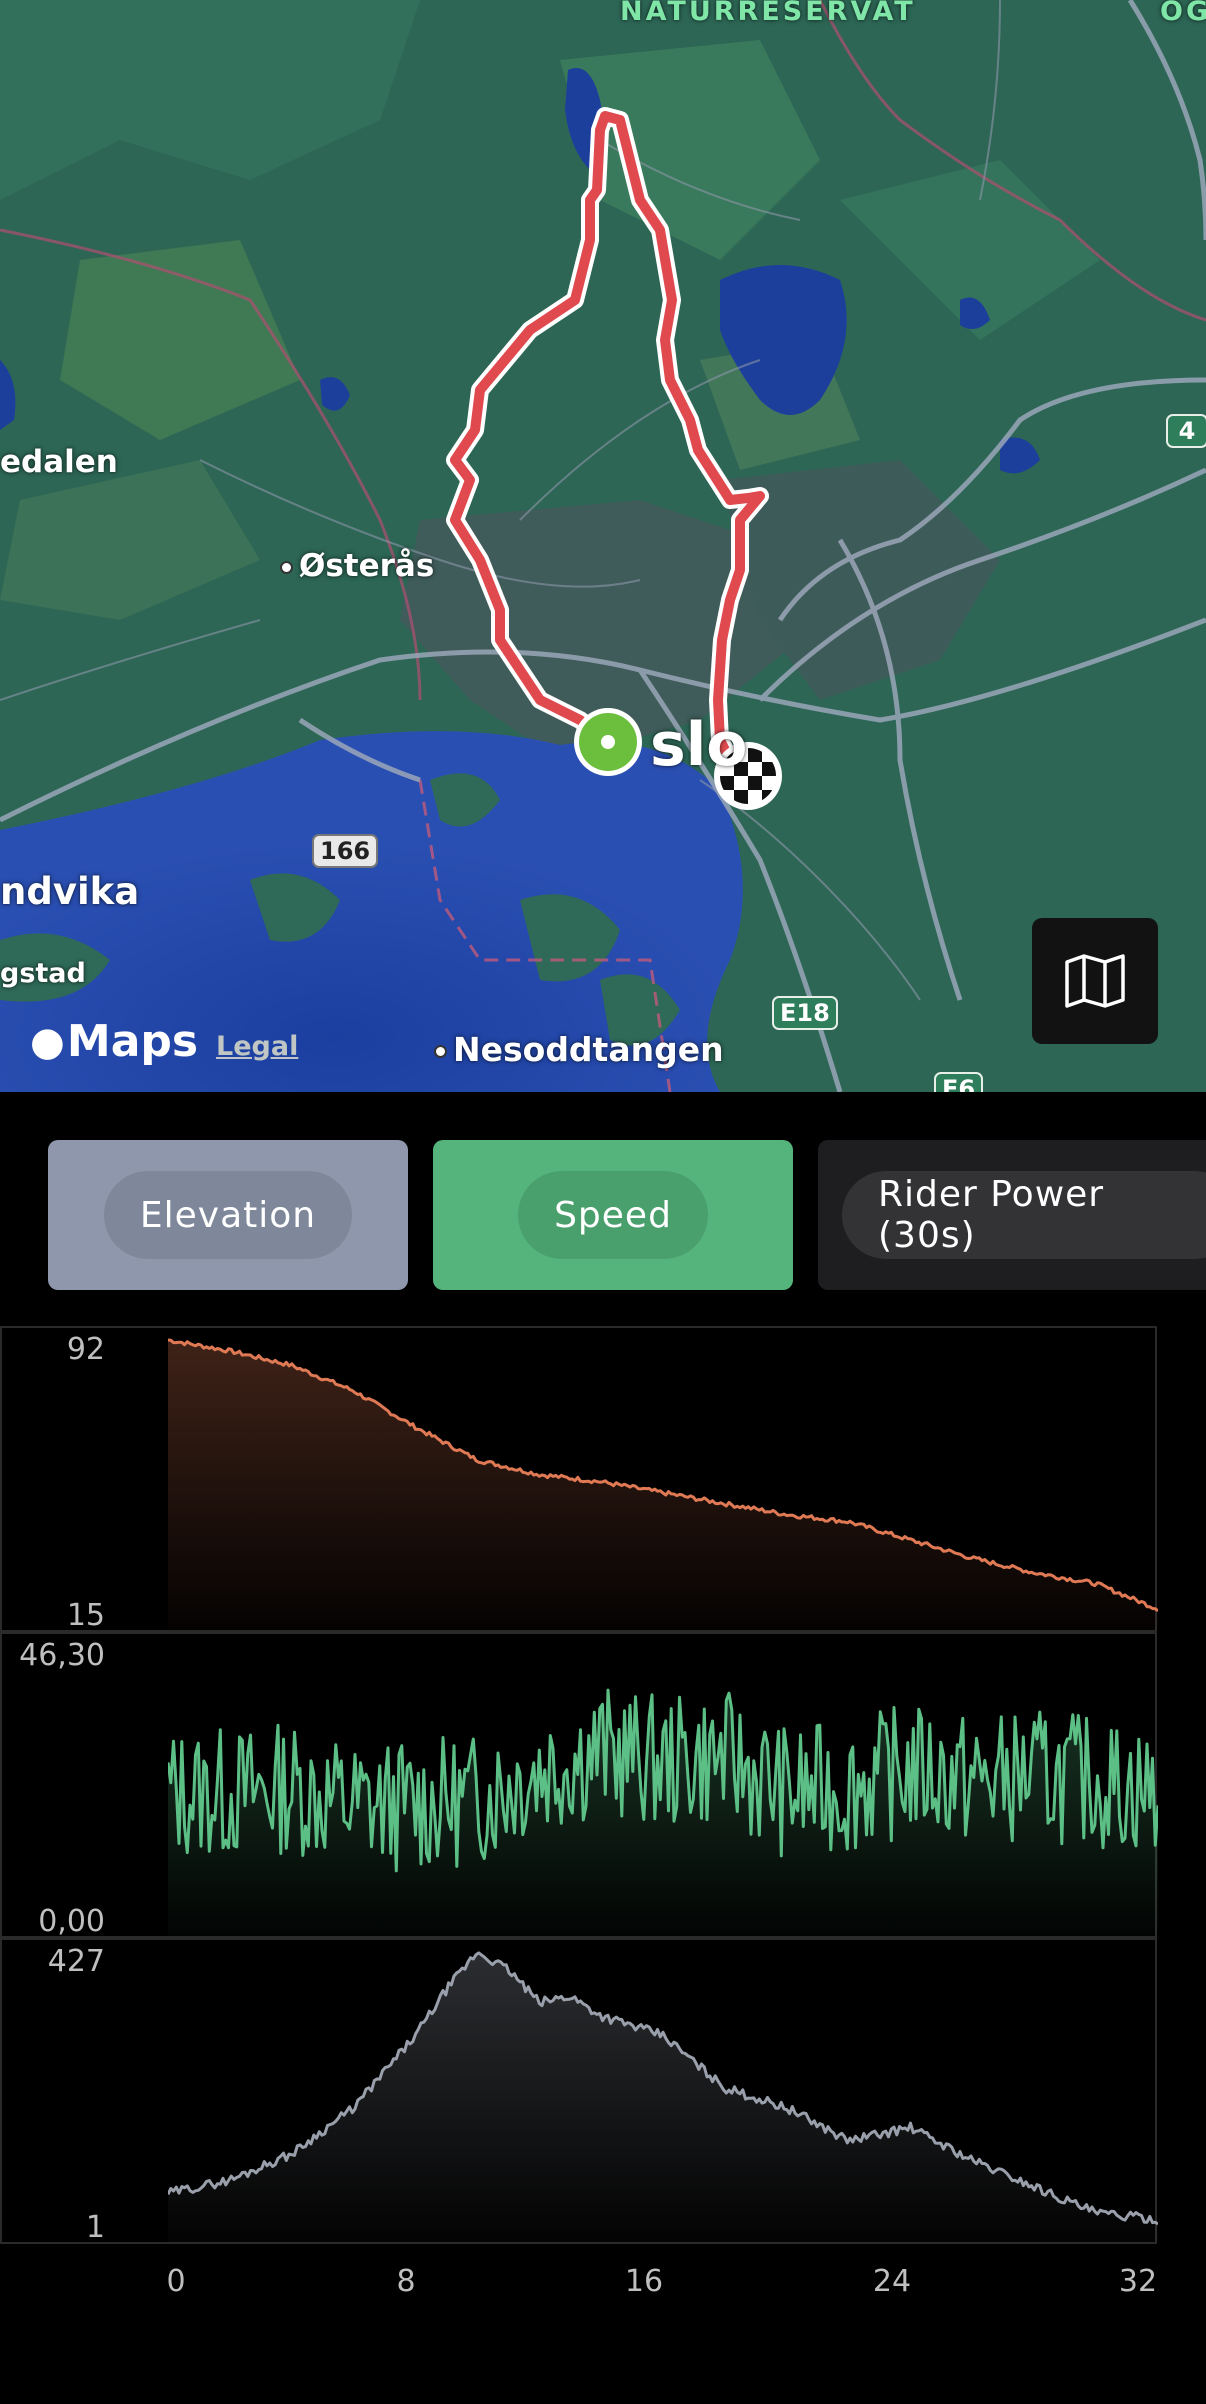 This screenshot has width=1206, height=2404. What do you see at coordinates (85, 1615) in the screenshot?
I see `elevation-ymin-label: 15` at bounding box center [85, 1615].